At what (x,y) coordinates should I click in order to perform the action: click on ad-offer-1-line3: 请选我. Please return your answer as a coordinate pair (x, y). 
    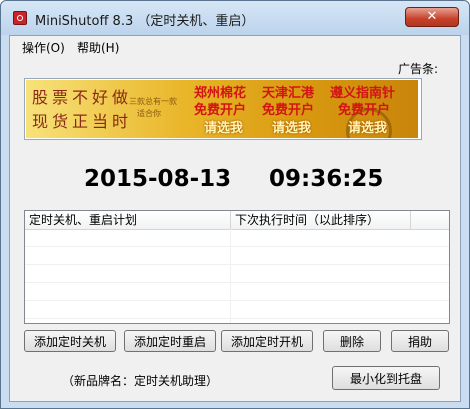
    Looking at the image, I should click on (224, 128).